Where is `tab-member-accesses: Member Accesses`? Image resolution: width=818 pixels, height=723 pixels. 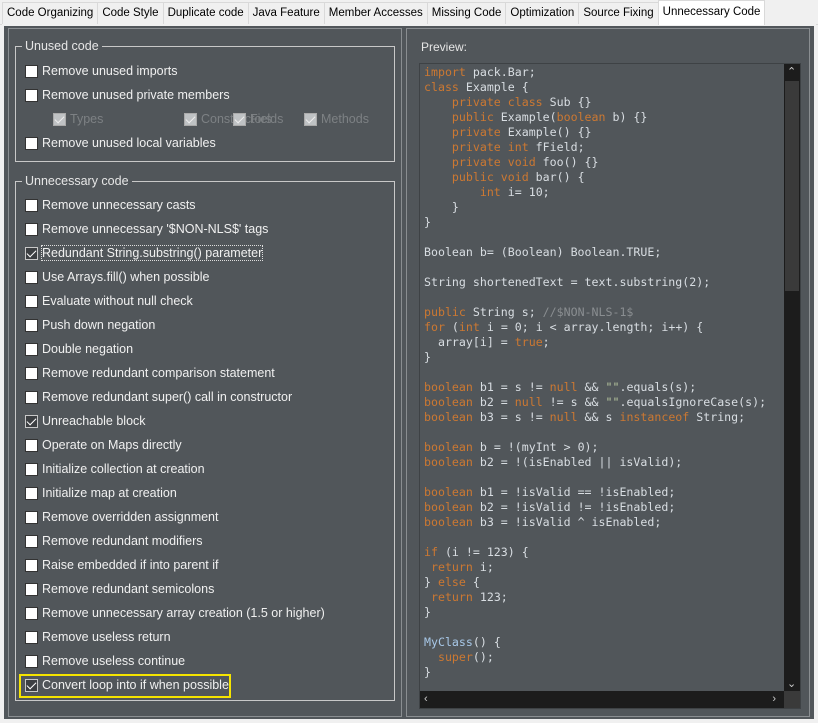
tab-member-accesses: Member Accesses is located at coordinates (375, 13).